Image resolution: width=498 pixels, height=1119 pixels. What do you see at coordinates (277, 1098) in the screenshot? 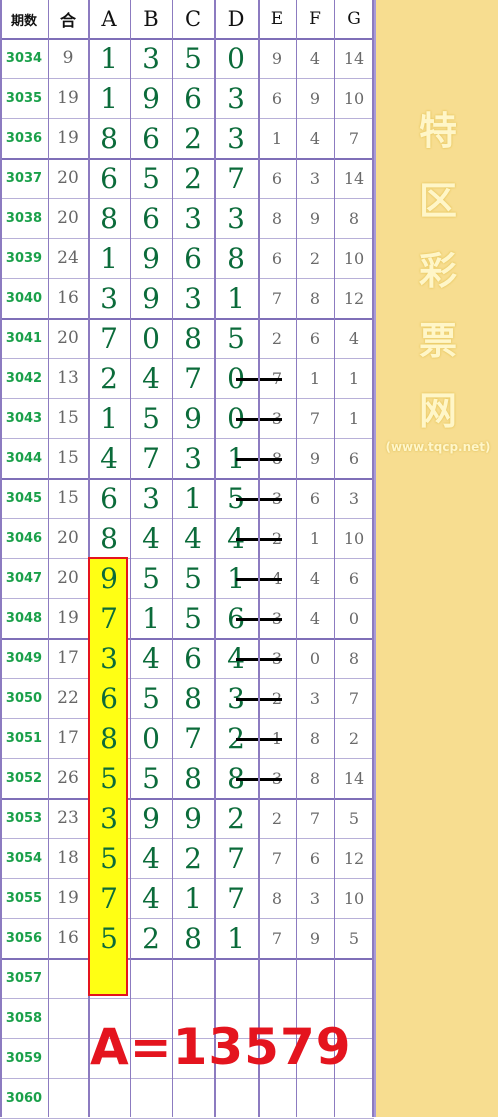
I see `cell-e` at bounding box center [277, 1098].